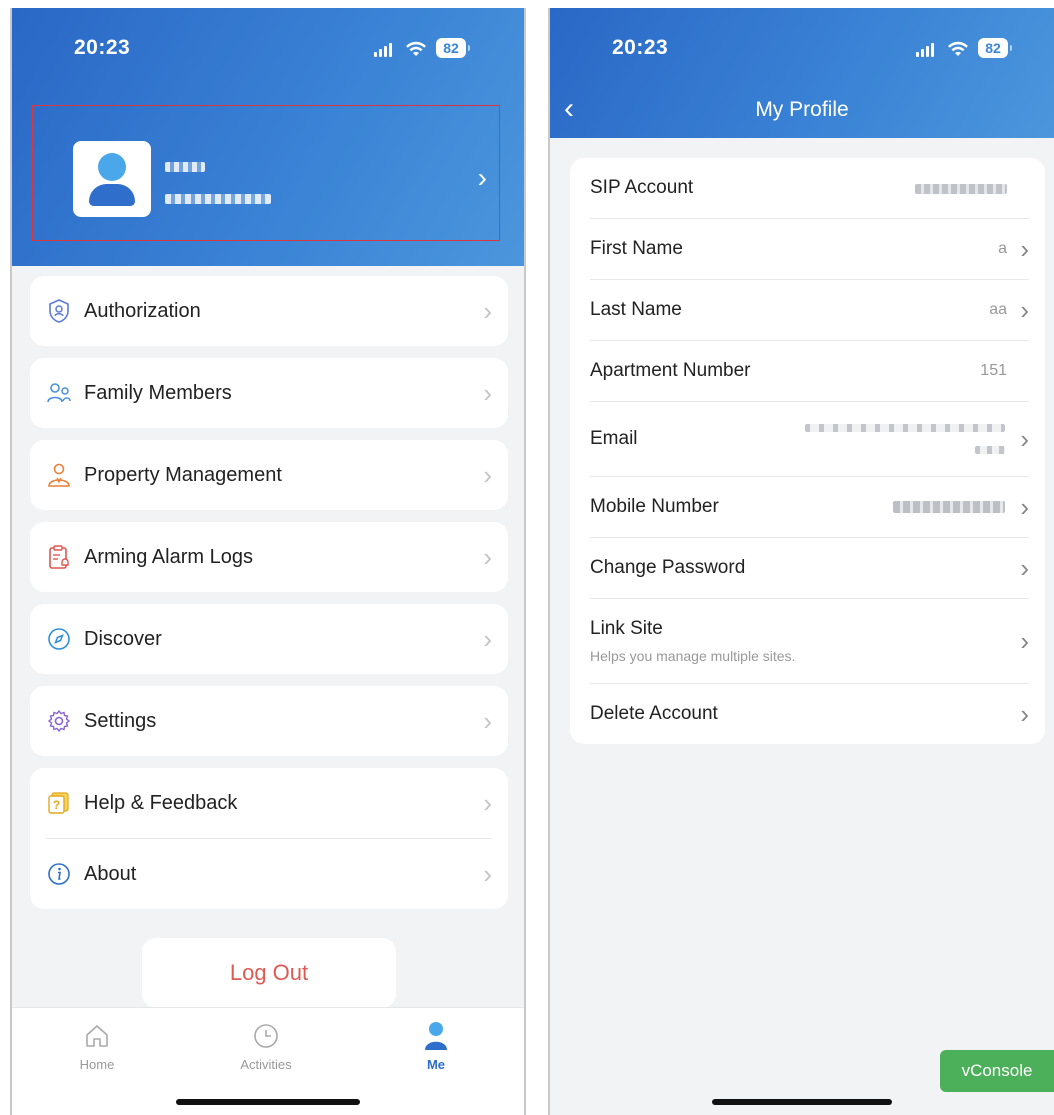 The width and height of the screenshot is (1054, 1115). I want to click on menu-card-authorization: Authorization ›, so click(269, 311).